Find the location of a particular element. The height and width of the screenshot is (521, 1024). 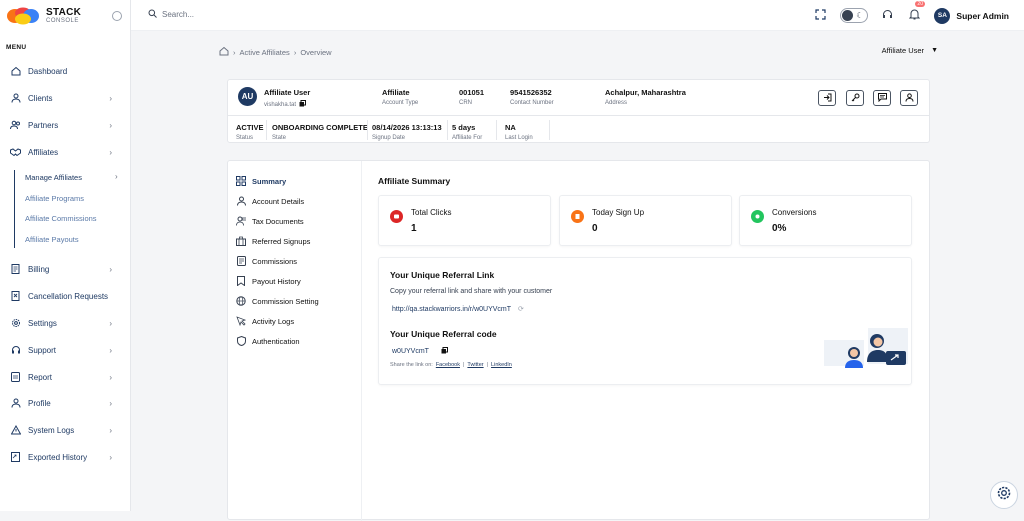

sidebar-item-report: Report › is located at coordinates (65, 377).